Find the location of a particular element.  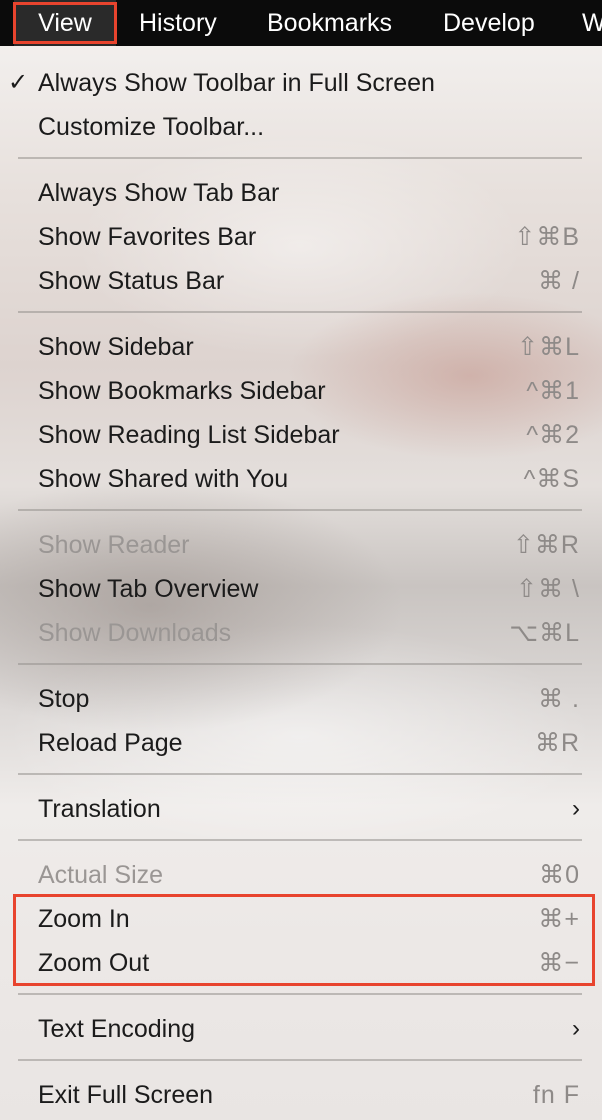

menubar-item-window: W is located at coordinates (592, 23).